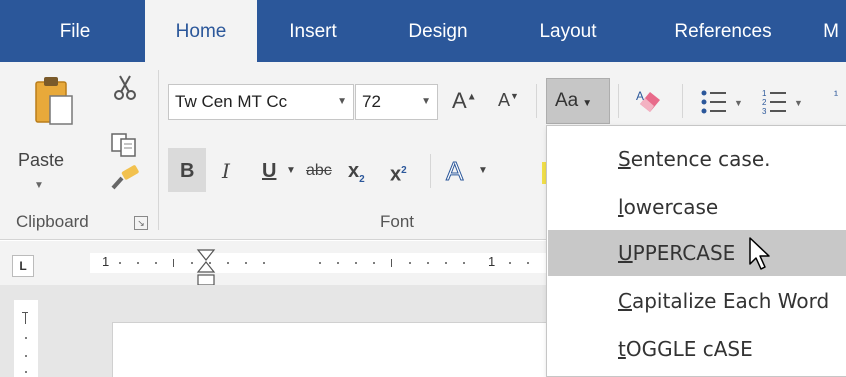 The height and width of the screenshot is (377, 846). What do you see at coordinates (568, 31) in the screenshot?
I see `tab-layout: Layout` at bounding box center [568, 31].